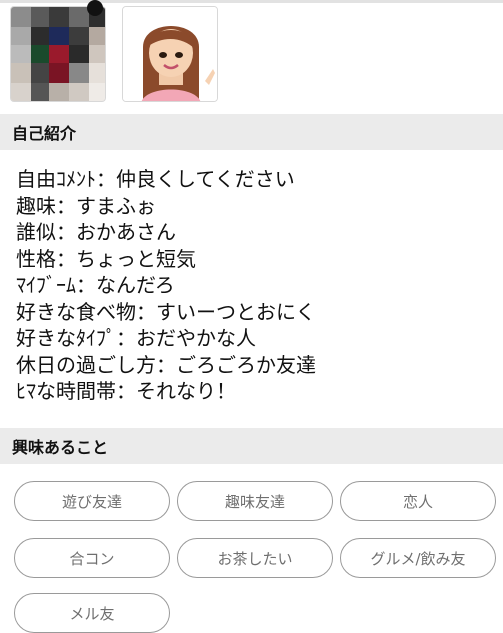 This screenshot has width=503, height=633. I want to click on tag-mail-friends: メル友, so click(92, 613).